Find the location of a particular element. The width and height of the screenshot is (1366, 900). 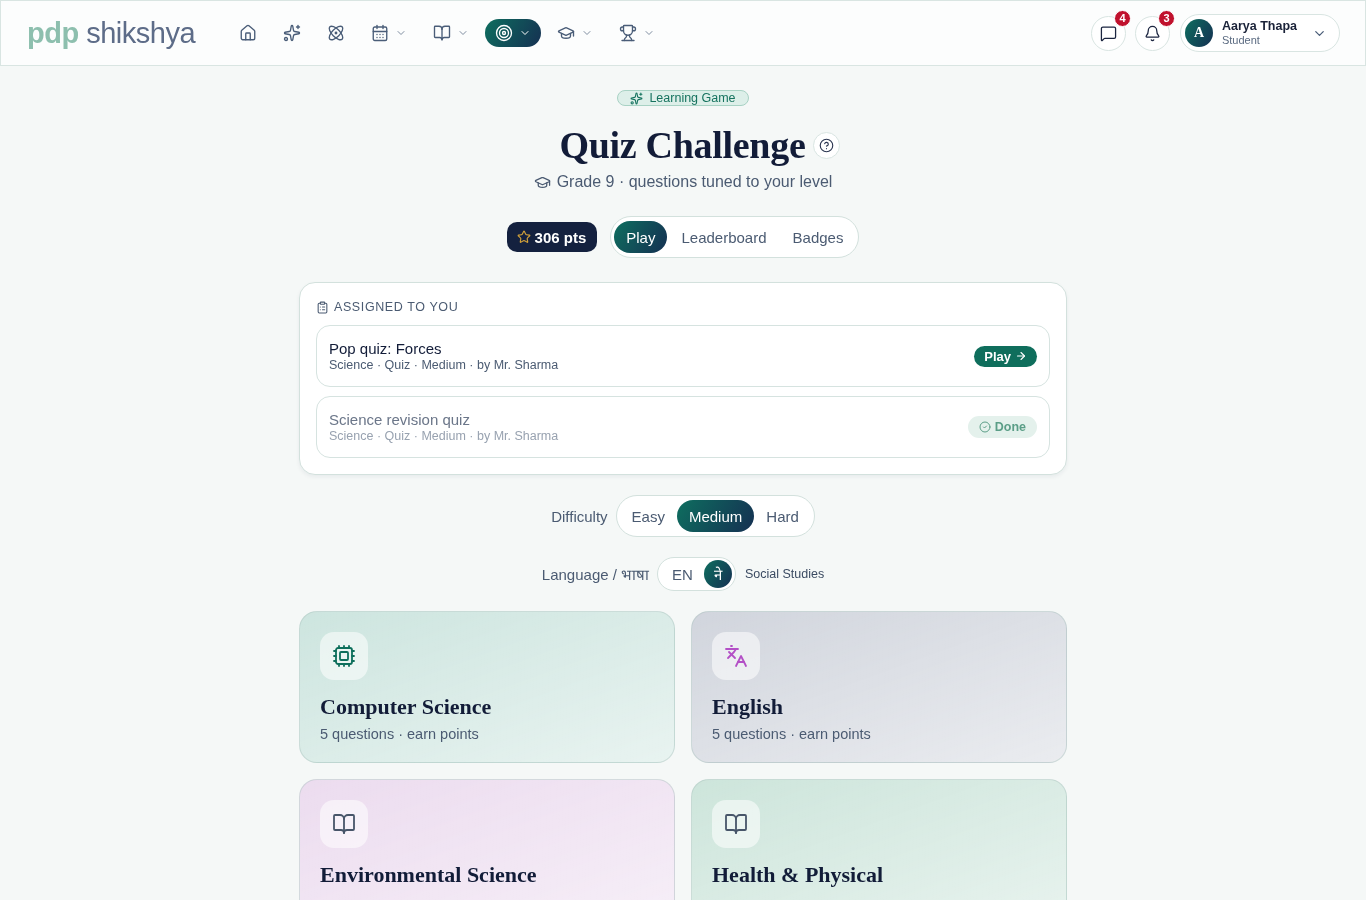

tab: Leaderboard is located at coordinates (724, 237).